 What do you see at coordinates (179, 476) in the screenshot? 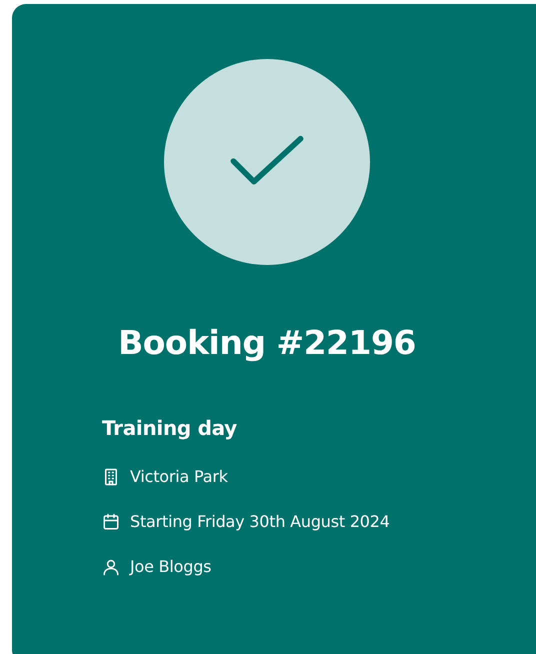
I see `detail-text: Victoria Park` at bounding box center [179, 476].